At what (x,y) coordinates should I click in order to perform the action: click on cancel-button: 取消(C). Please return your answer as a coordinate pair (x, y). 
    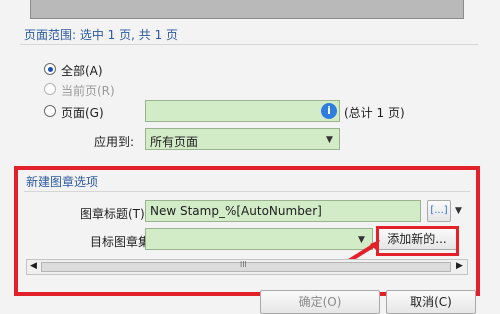
    Looking at the image, I should click on (431, 302).